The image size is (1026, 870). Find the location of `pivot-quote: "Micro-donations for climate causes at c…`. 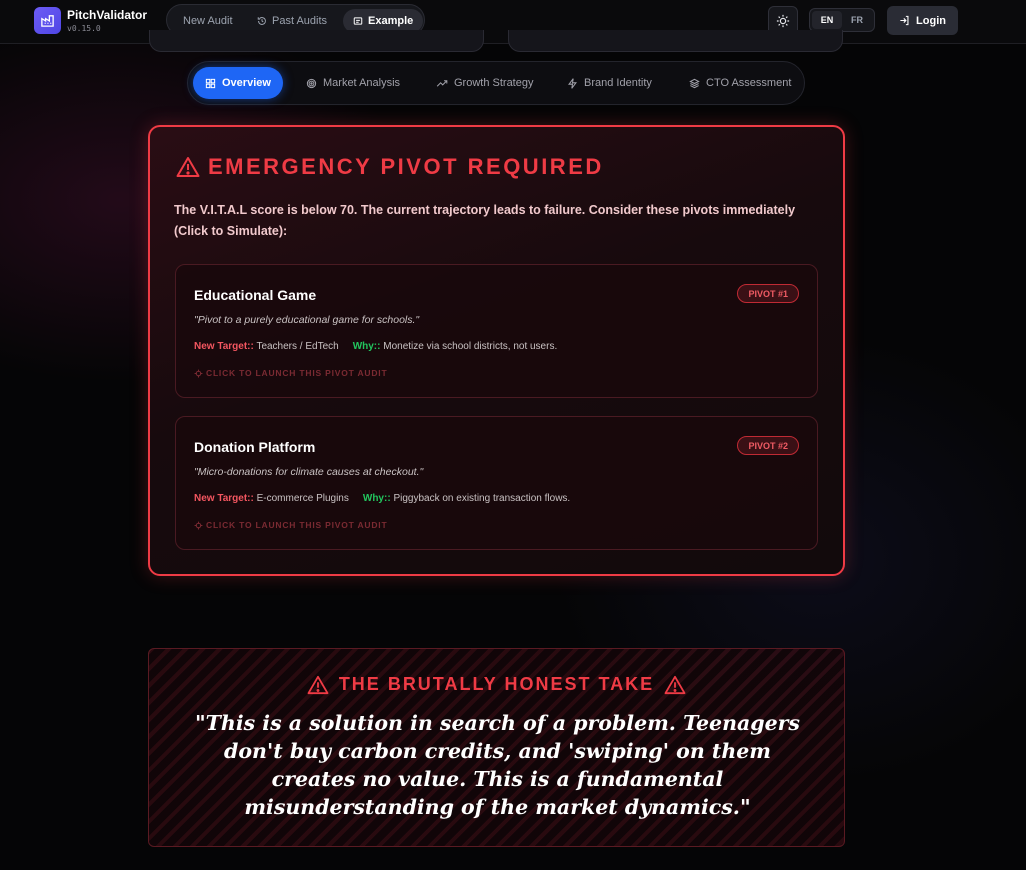

pivot-quote: "Micro-donations for climate causes at c… is located at coordinates (309, 472).